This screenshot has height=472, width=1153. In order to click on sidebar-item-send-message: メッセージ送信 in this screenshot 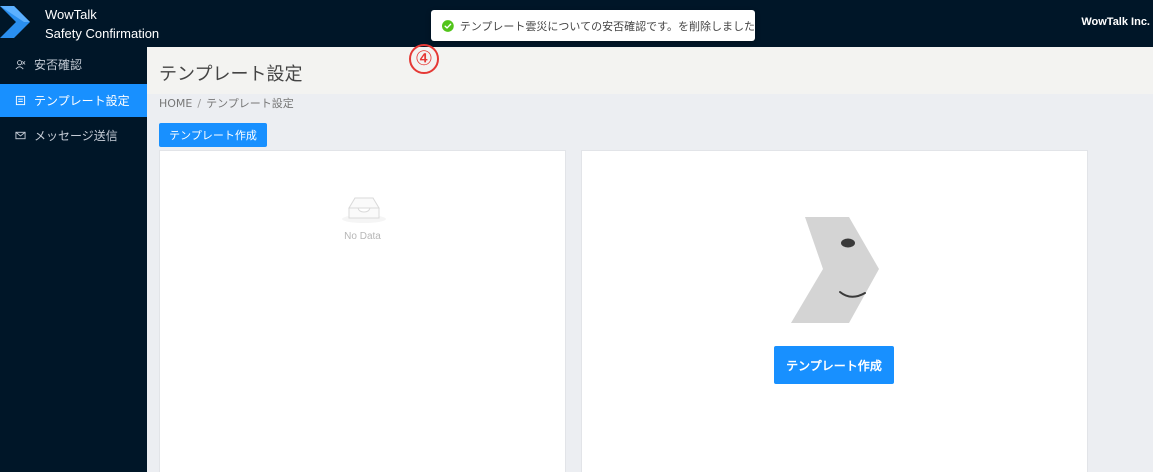, I will do `click(73, 135)`.